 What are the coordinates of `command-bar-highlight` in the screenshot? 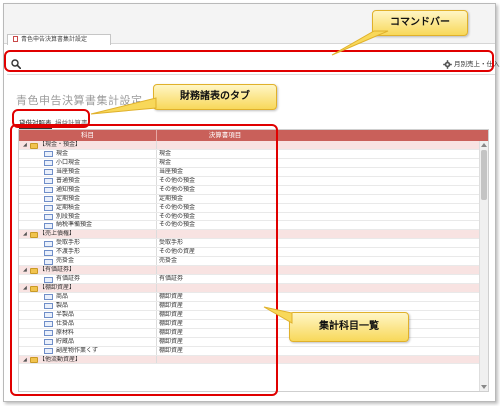 It's located at (249, 61).